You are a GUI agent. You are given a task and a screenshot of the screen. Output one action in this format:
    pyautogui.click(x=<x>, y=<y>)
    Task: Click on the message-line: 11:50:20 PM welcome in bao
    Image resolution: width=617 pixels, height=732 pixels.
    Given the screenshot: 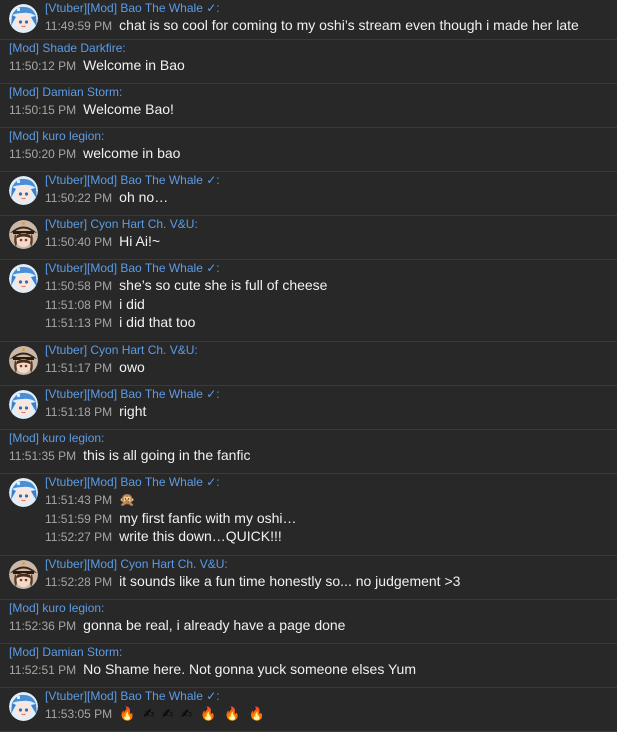 What is the action you would take?
    pyautogui.click(x=94, y=154)
    